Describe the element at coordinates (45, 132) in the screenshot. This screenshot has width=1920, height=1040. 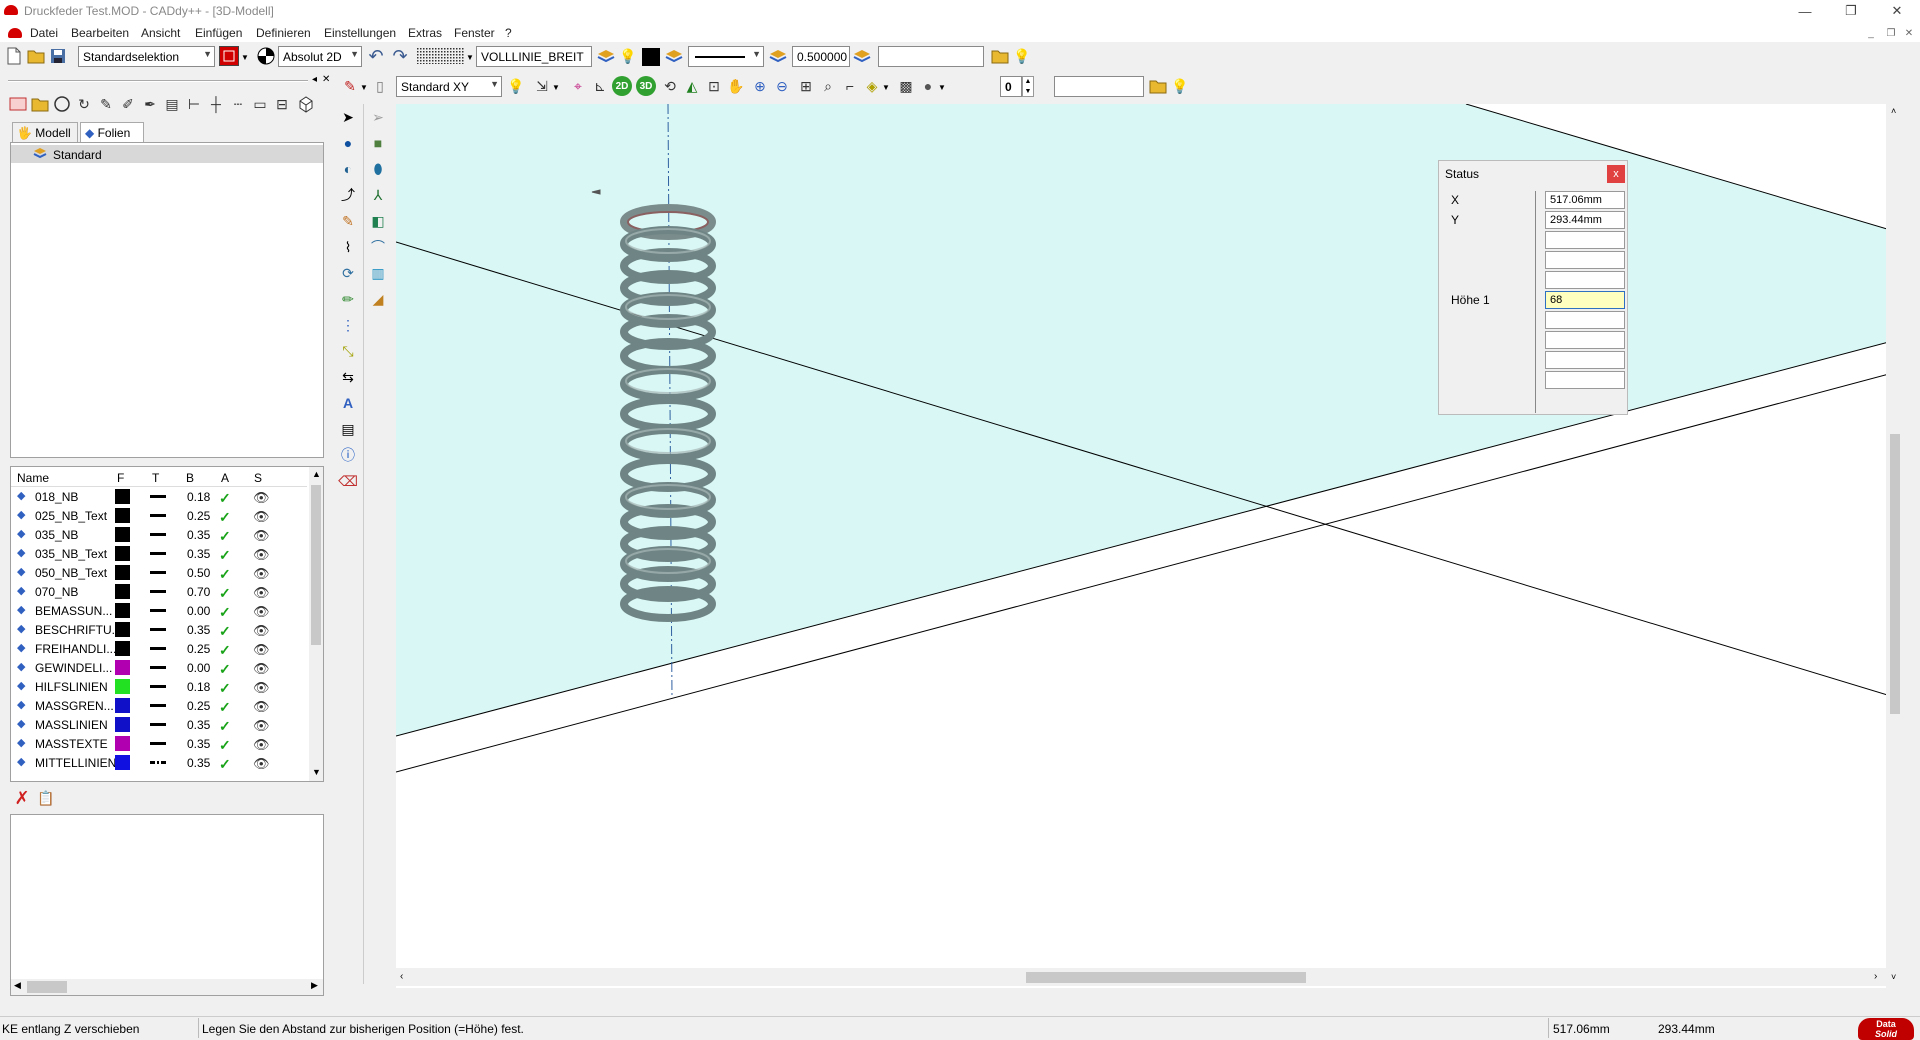
I see `tab-modell: 🖐 Modell` at that location.